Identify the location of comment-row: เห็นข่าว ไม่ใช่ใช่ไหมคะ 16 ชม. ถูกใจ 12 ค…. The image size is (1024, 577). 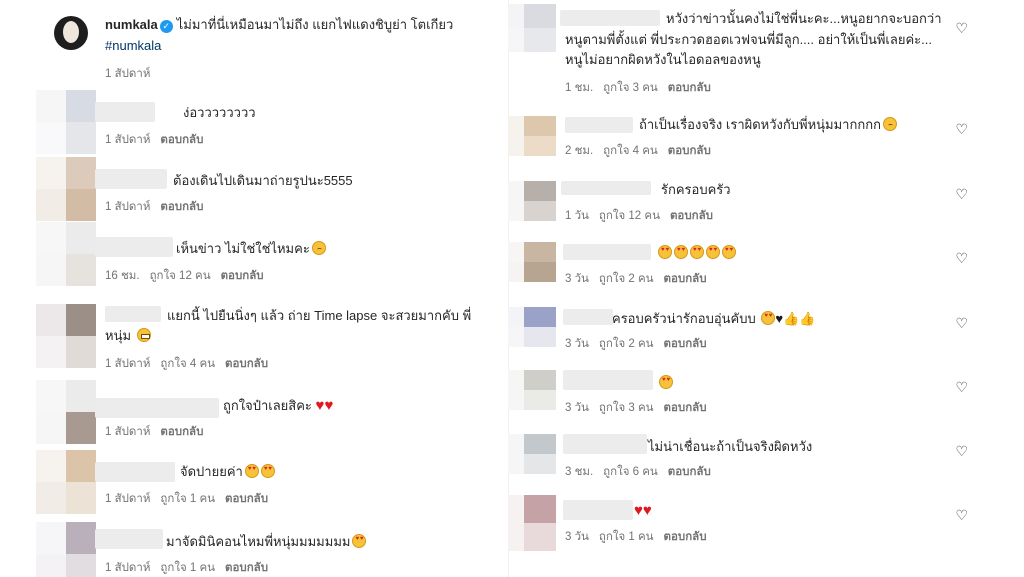
(254, 254).